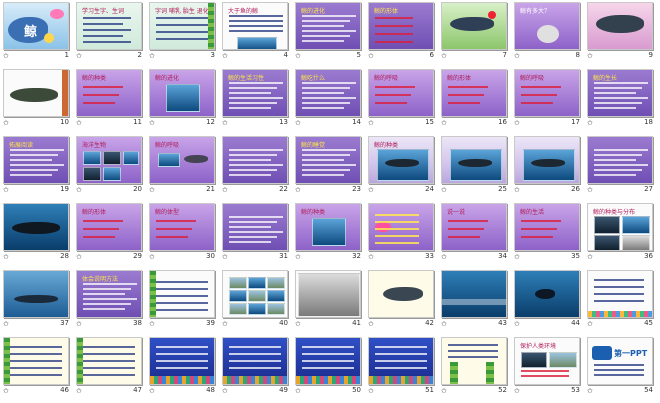  I want to click on slide-thumbnail-31: ✩ 31, so click(255, 234).